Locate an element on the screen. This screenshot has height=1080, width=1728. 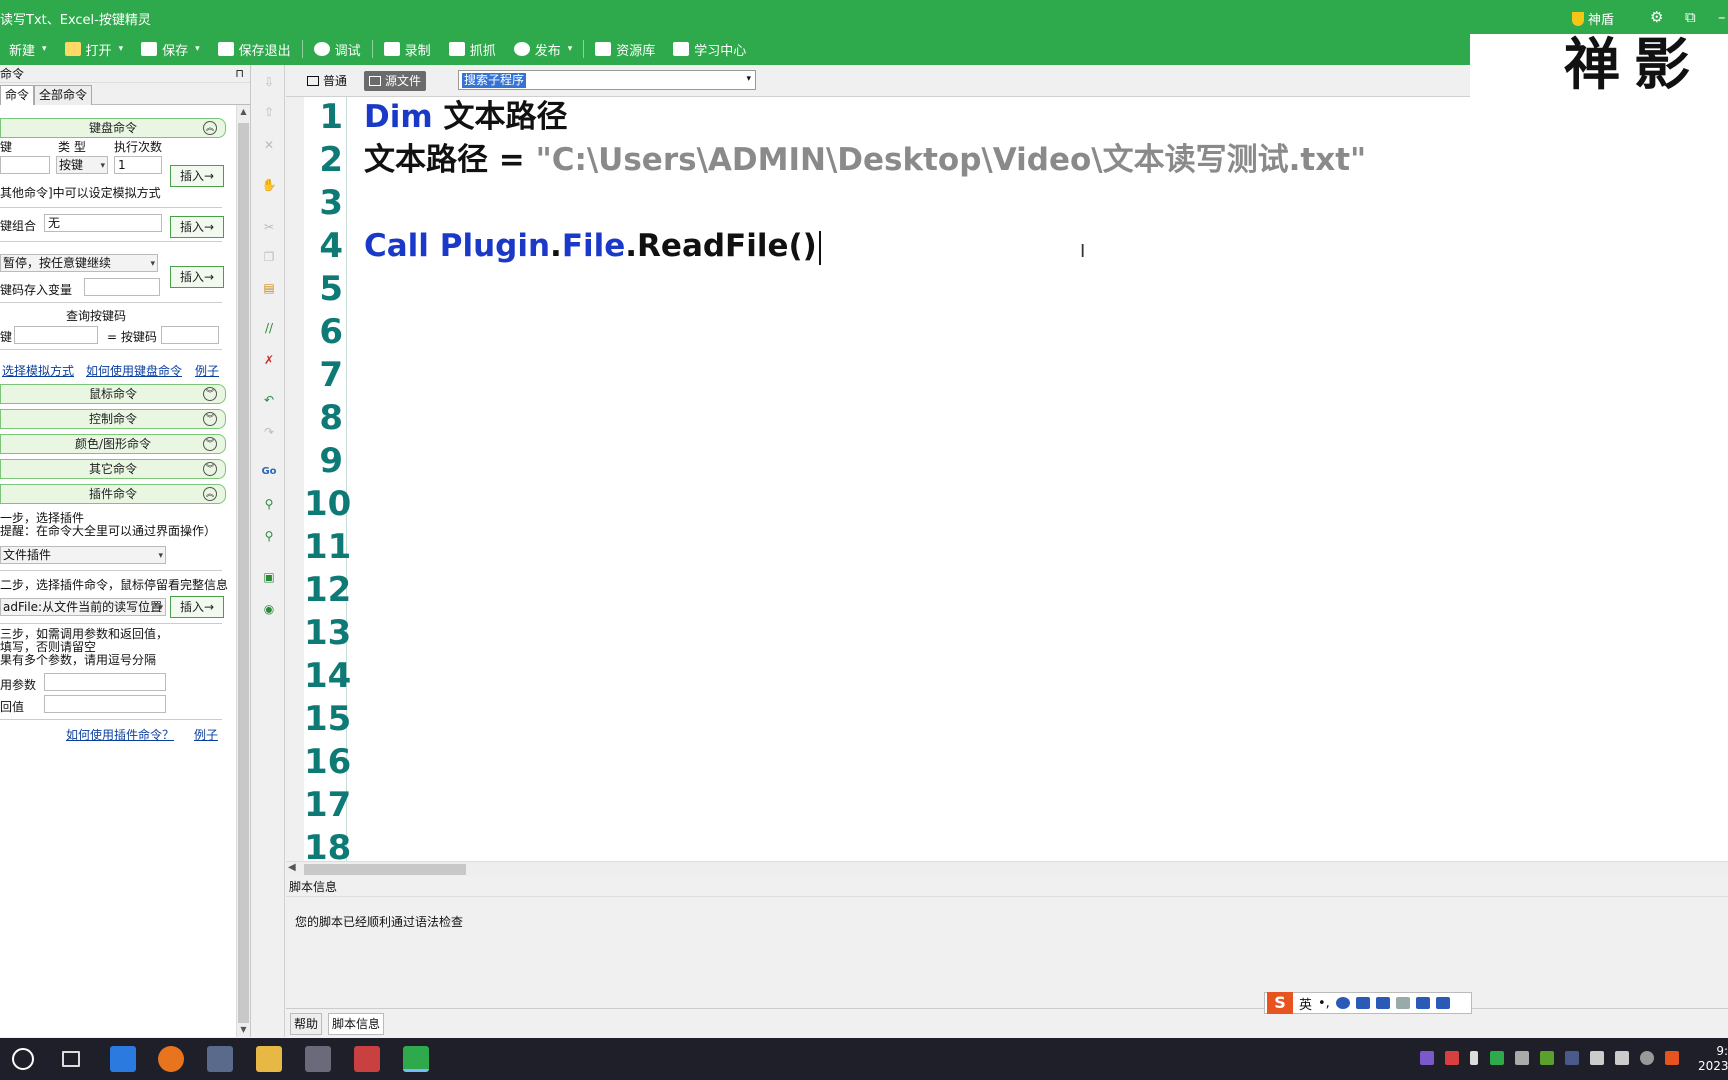
publish-button: 发布 ▾ is located at coordinates (543, 49).